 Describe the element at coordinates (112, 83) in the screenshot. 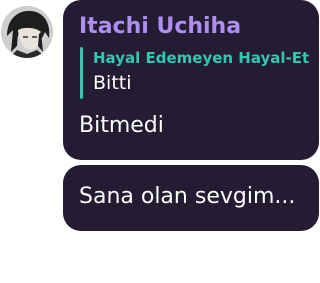

I see `reply-text: Bitti` at that location.